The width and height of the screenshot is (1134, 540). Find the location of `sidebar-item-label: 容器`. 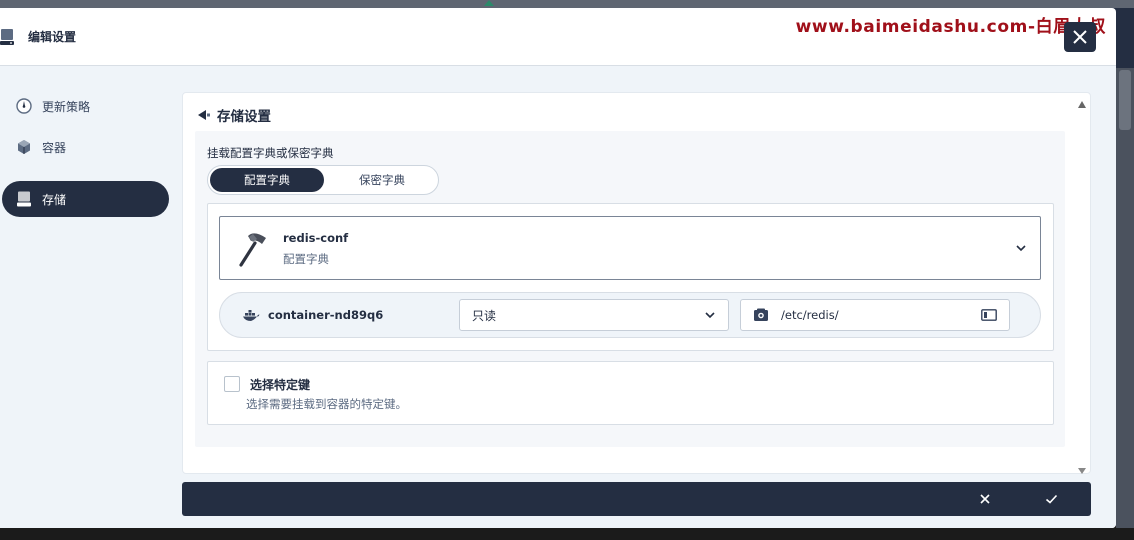

sidebar-item-label: 容器 is located at coordinates (54, 147).